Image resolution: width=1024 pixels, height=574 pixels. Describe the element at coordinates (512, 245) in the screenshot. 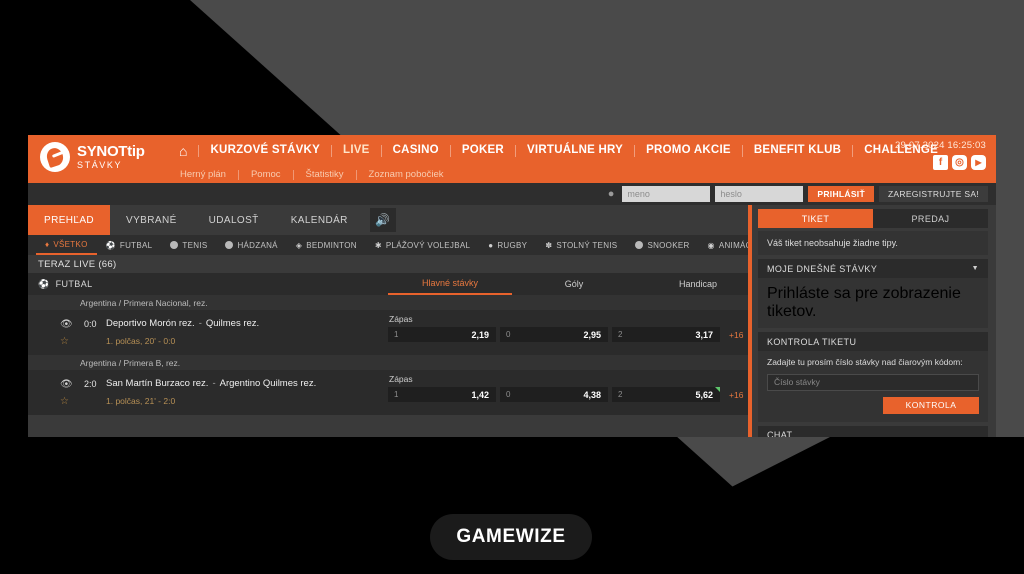

I see `sport-label: RUGBY` at that location.